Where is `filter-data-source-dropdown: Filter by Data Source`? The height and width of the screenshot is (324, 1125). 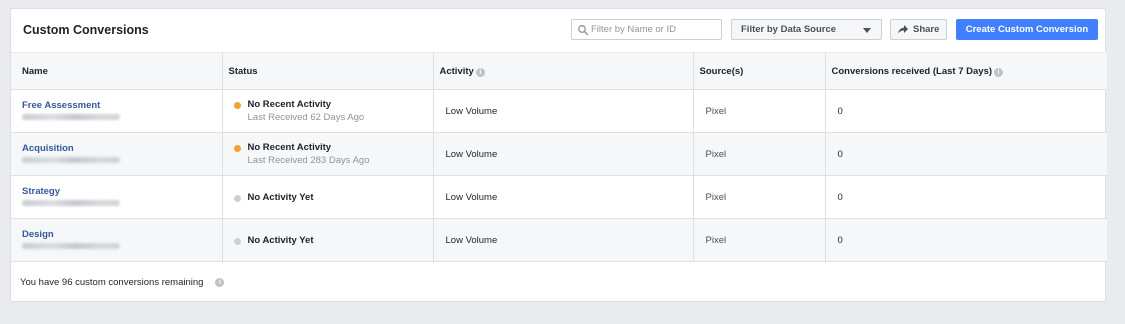 filter-data-source-dropdown: Filter by Data Source is located at coordinates (806, 29).